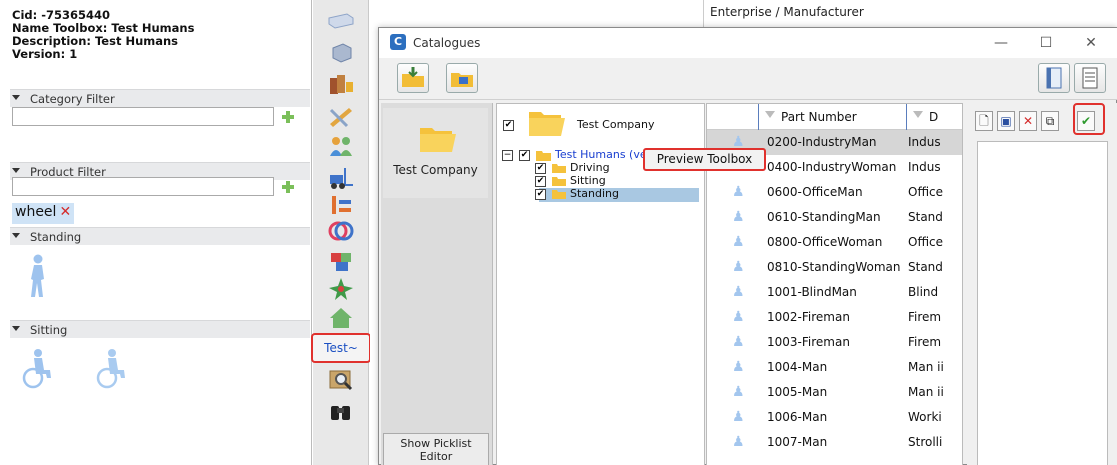  I want to click on table-row: ♟ 1001-BlindMan Blind, so click(834, 292).